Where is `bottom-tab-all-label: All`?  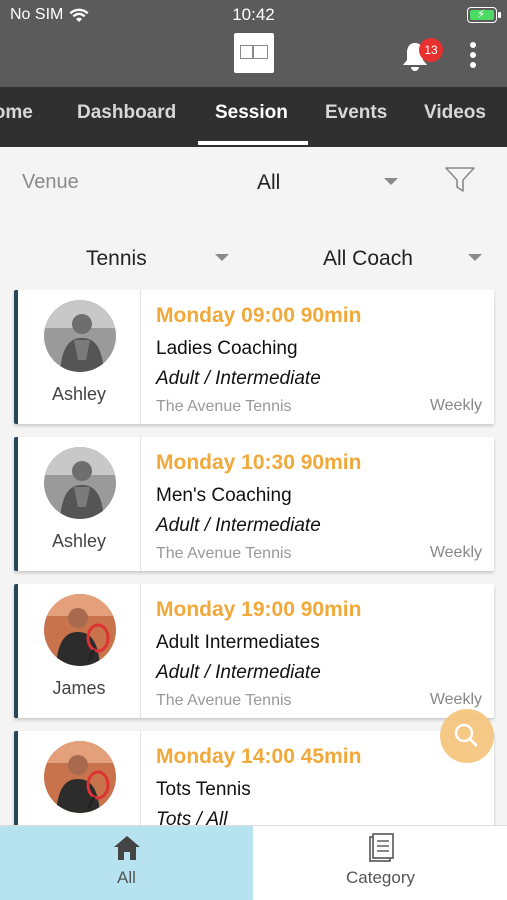
bottom-tab-all-label: All is located at coordinates (126, 877).